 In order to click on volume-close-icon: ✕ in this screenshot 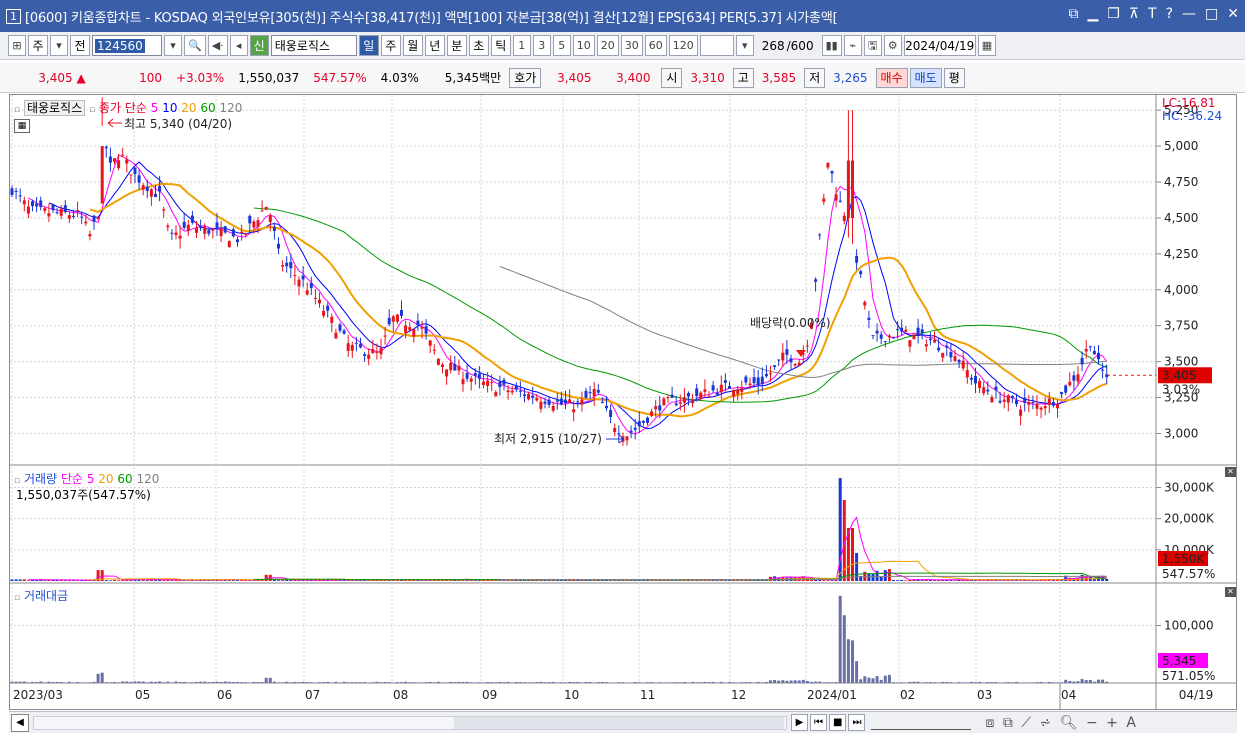, I will do `click(1230, 472)`.